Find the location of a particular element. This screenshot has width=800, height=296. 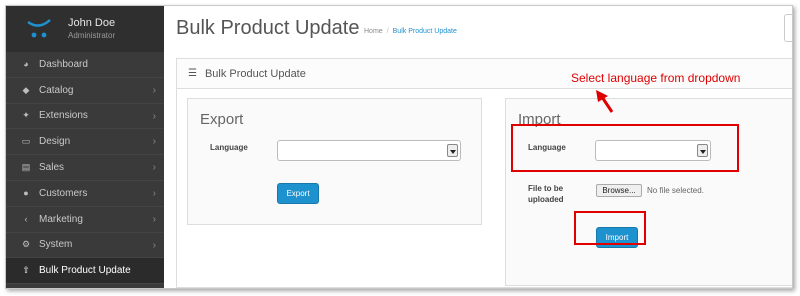

sidebar-item-label: Extensions is located at coordinates (63, 116).